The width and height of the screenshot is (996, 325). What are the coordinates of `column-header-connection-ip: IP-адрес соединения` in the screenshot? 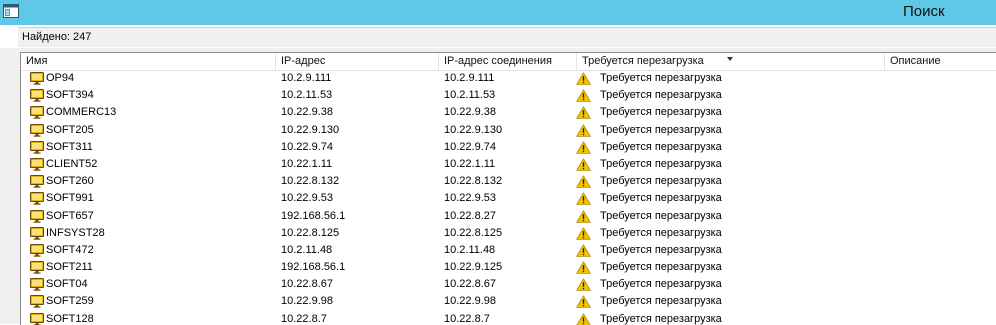 It's located at (508, 61).